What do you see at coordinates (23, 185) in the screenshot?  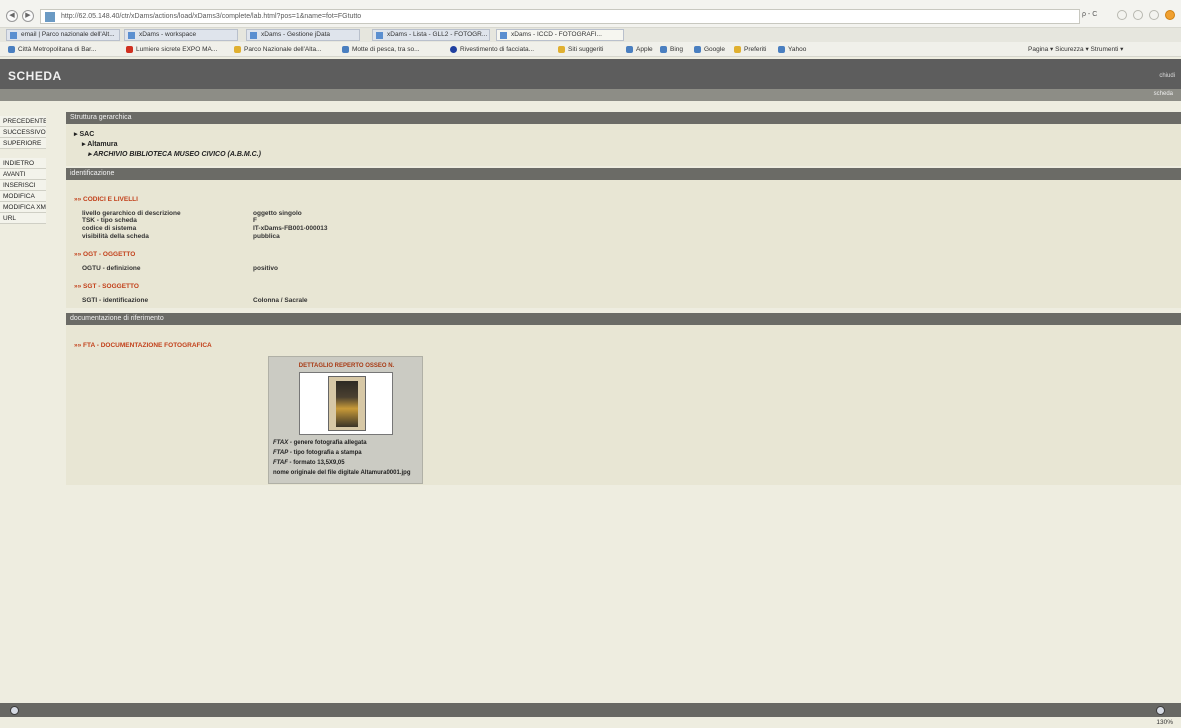 I see `menu-inserisci: INSERISCI` at bounding box center [23, 185].